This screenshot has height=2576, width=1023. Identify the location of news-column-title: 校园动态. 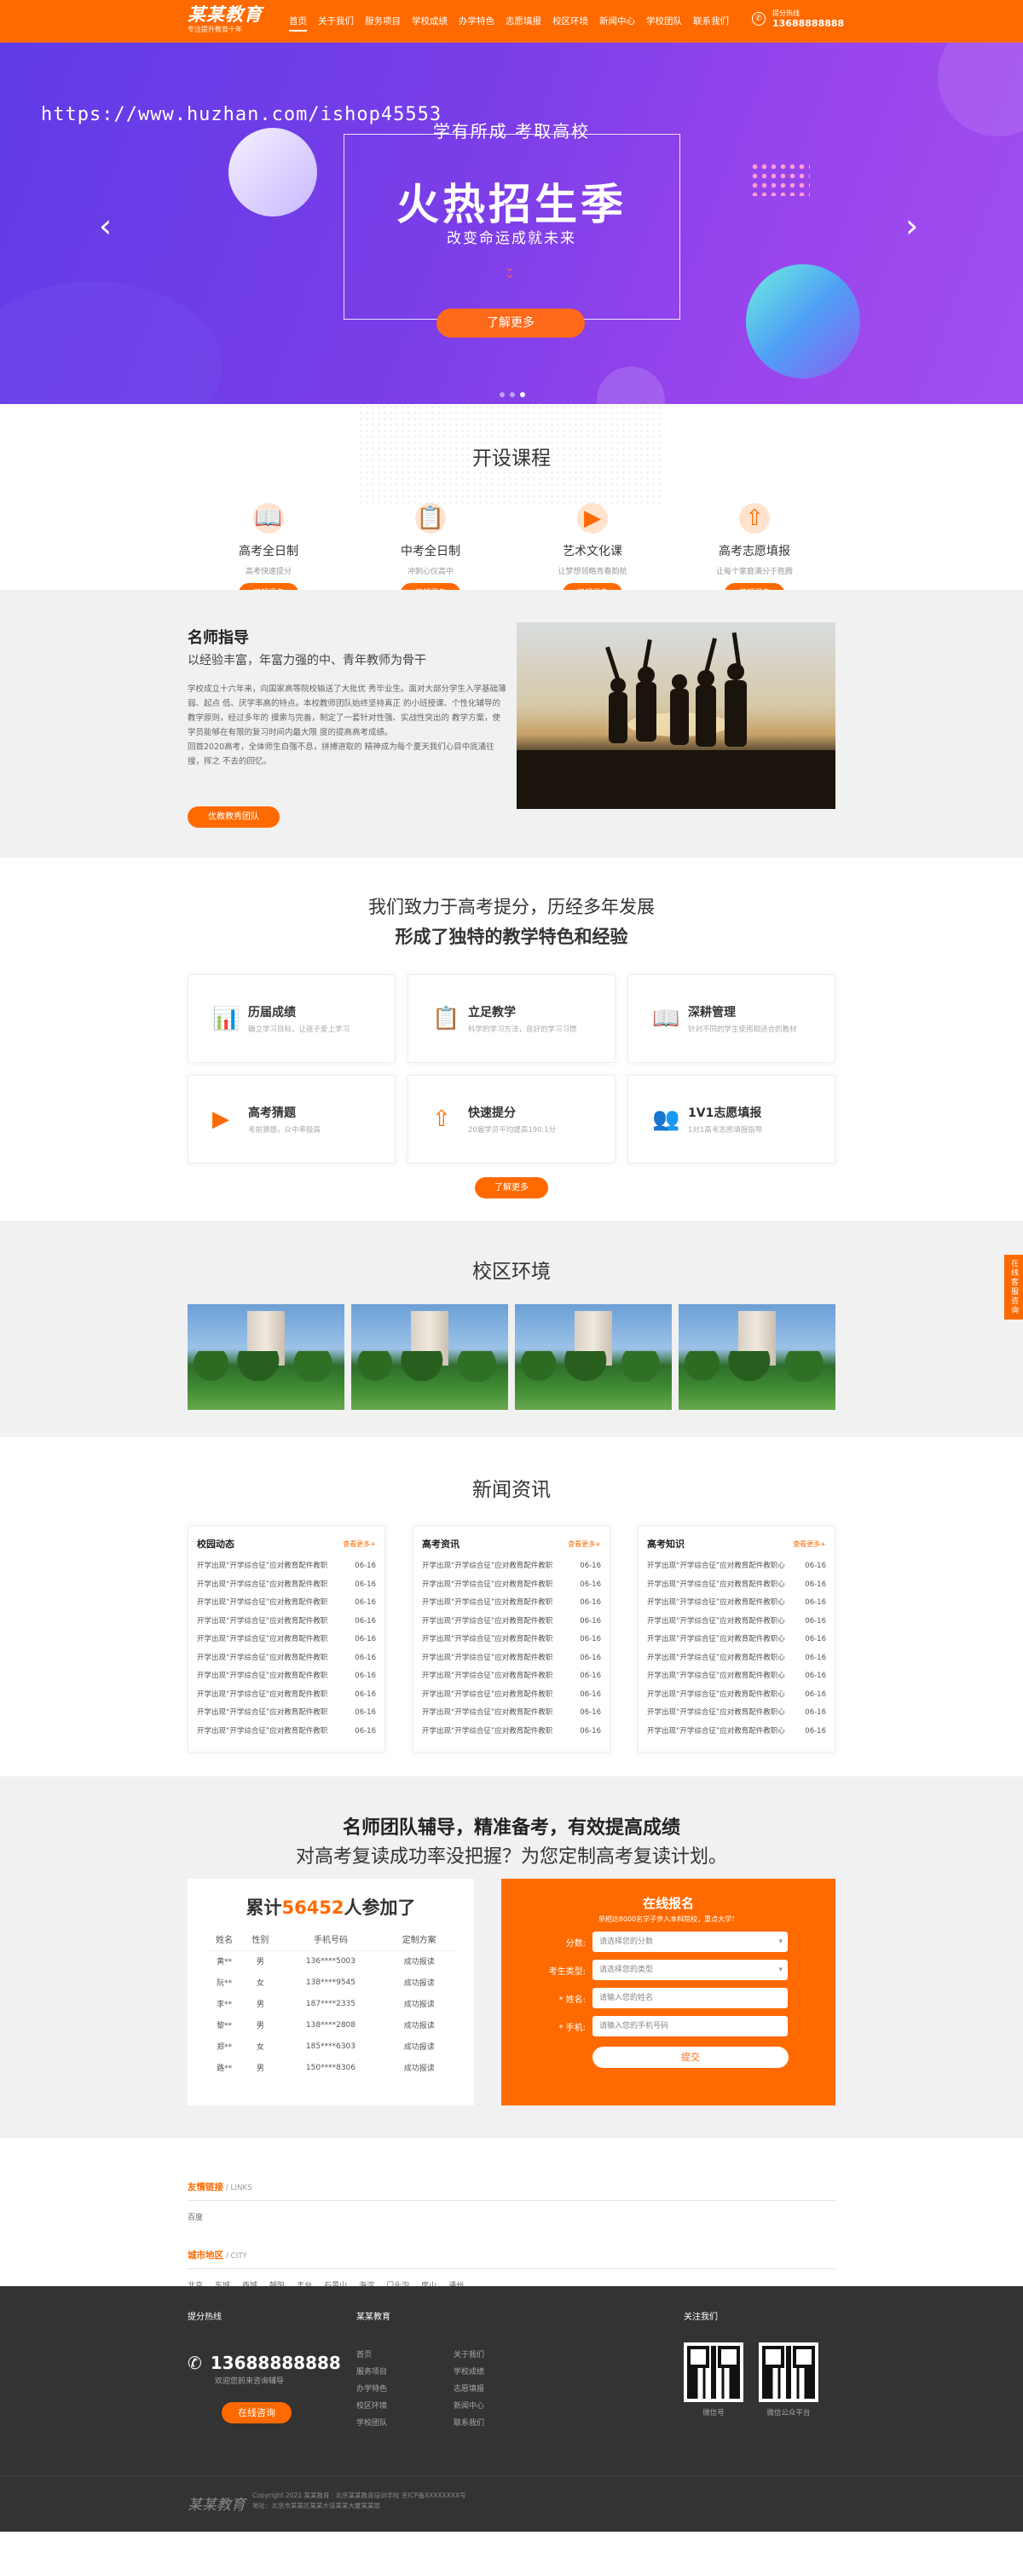
(216, 1544).